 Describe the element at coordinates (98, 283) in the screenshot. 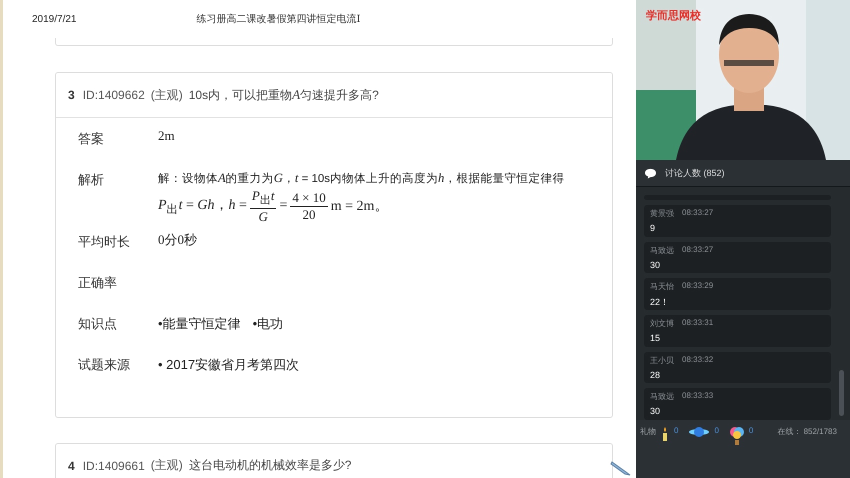

I see `field-label: 正确率` at that location.